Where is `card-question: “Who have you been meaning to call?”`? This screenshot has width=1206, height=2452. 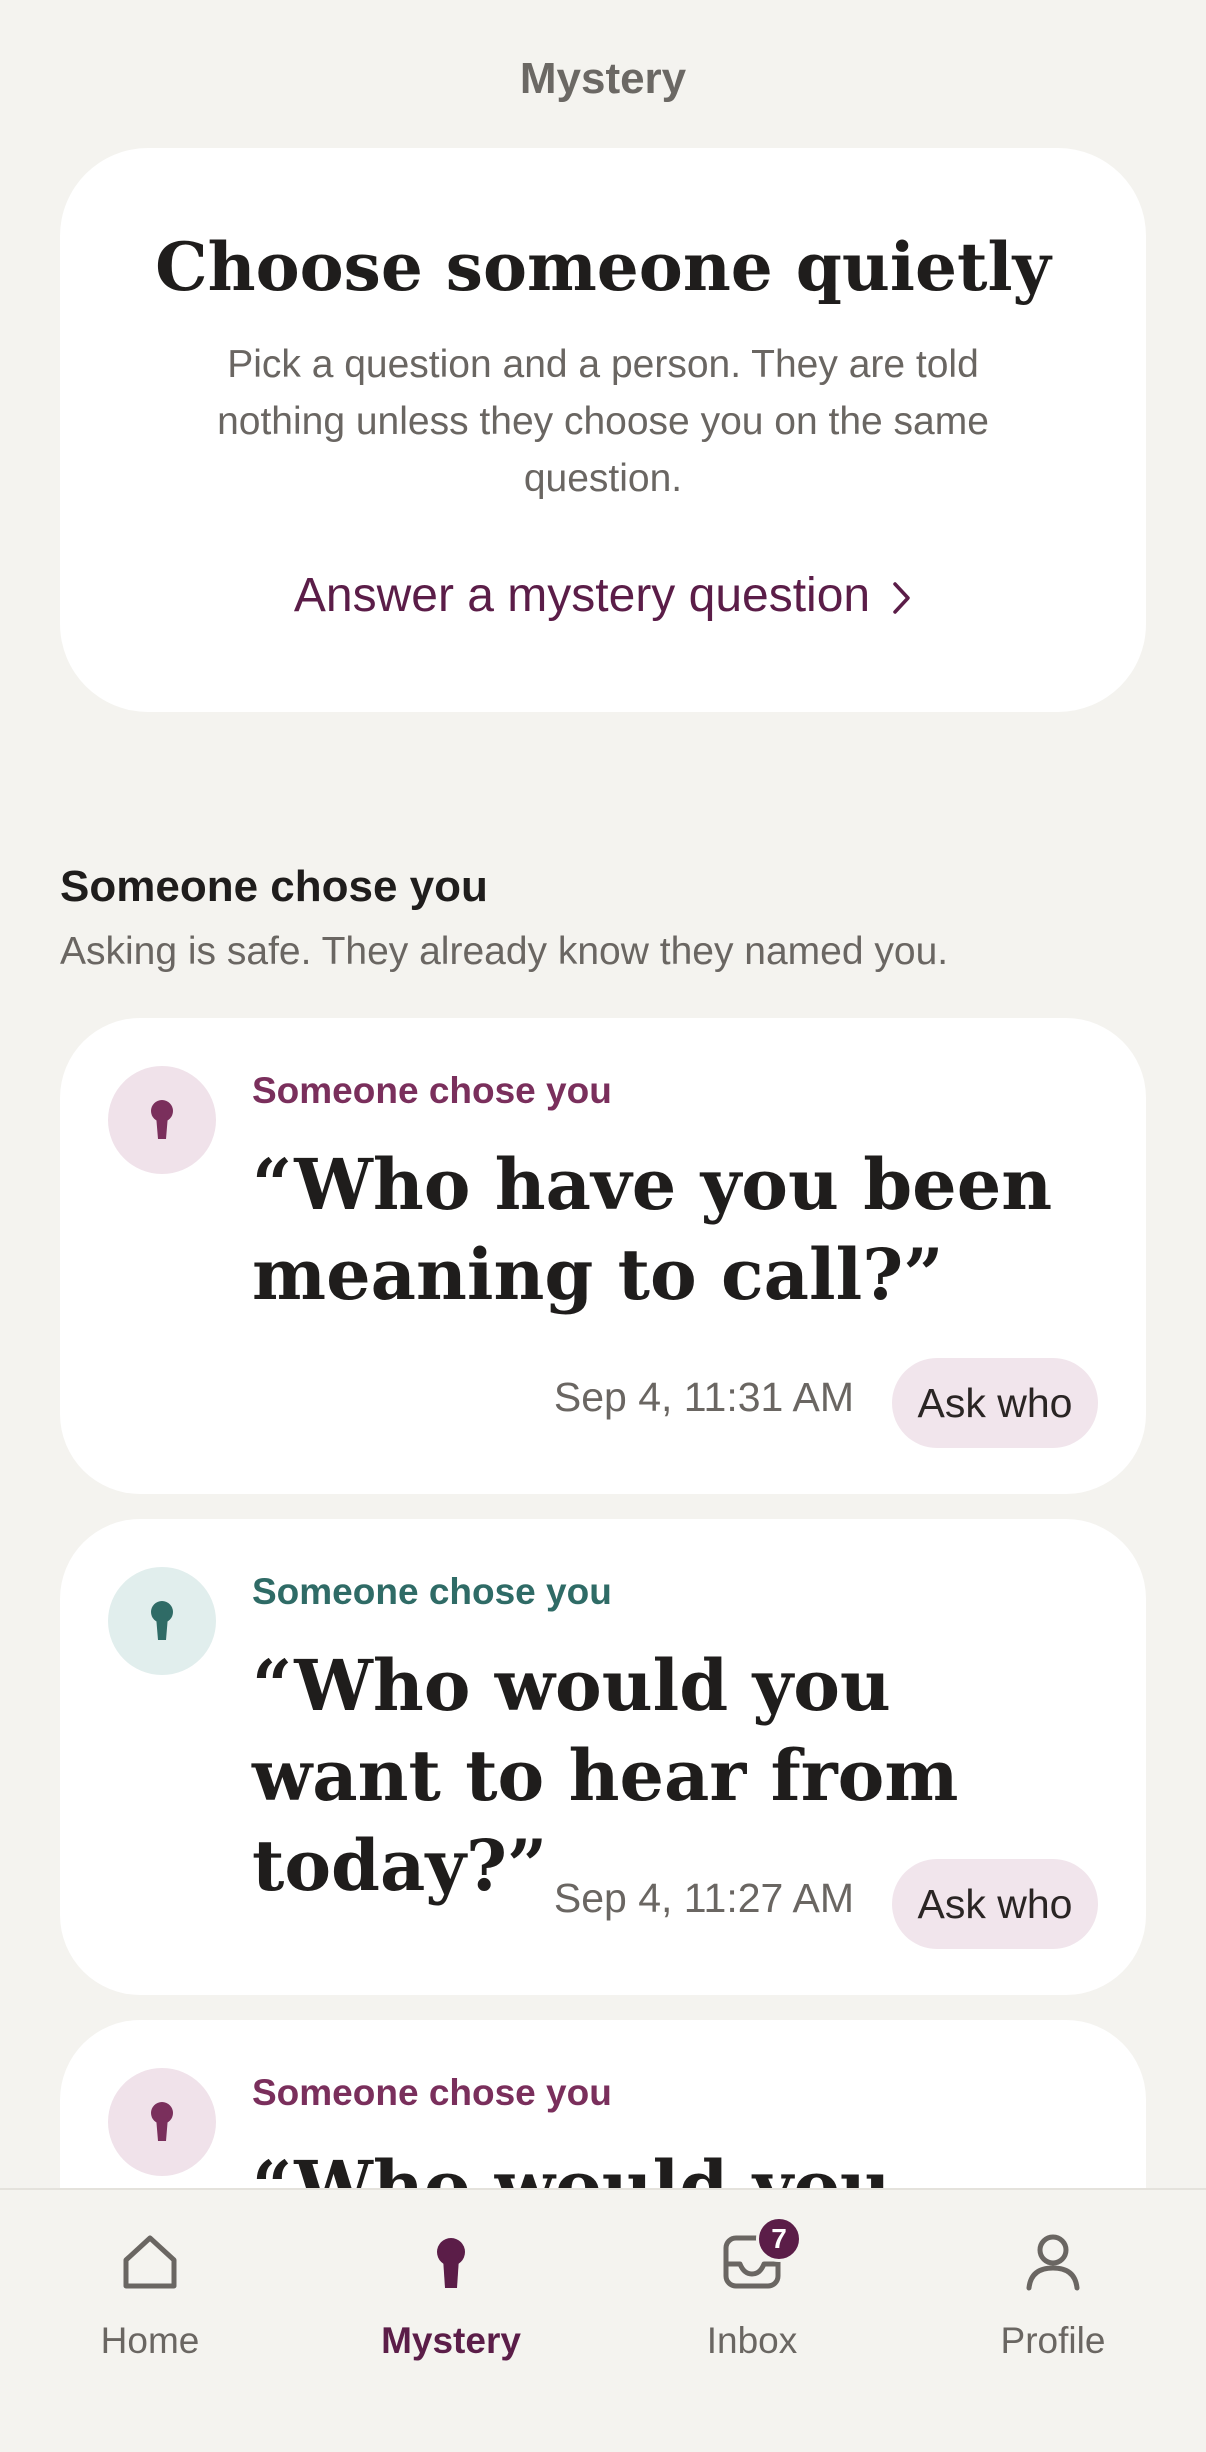 card-question: “Who have you been meaning to call?” is located at coordinates (652, 1229).